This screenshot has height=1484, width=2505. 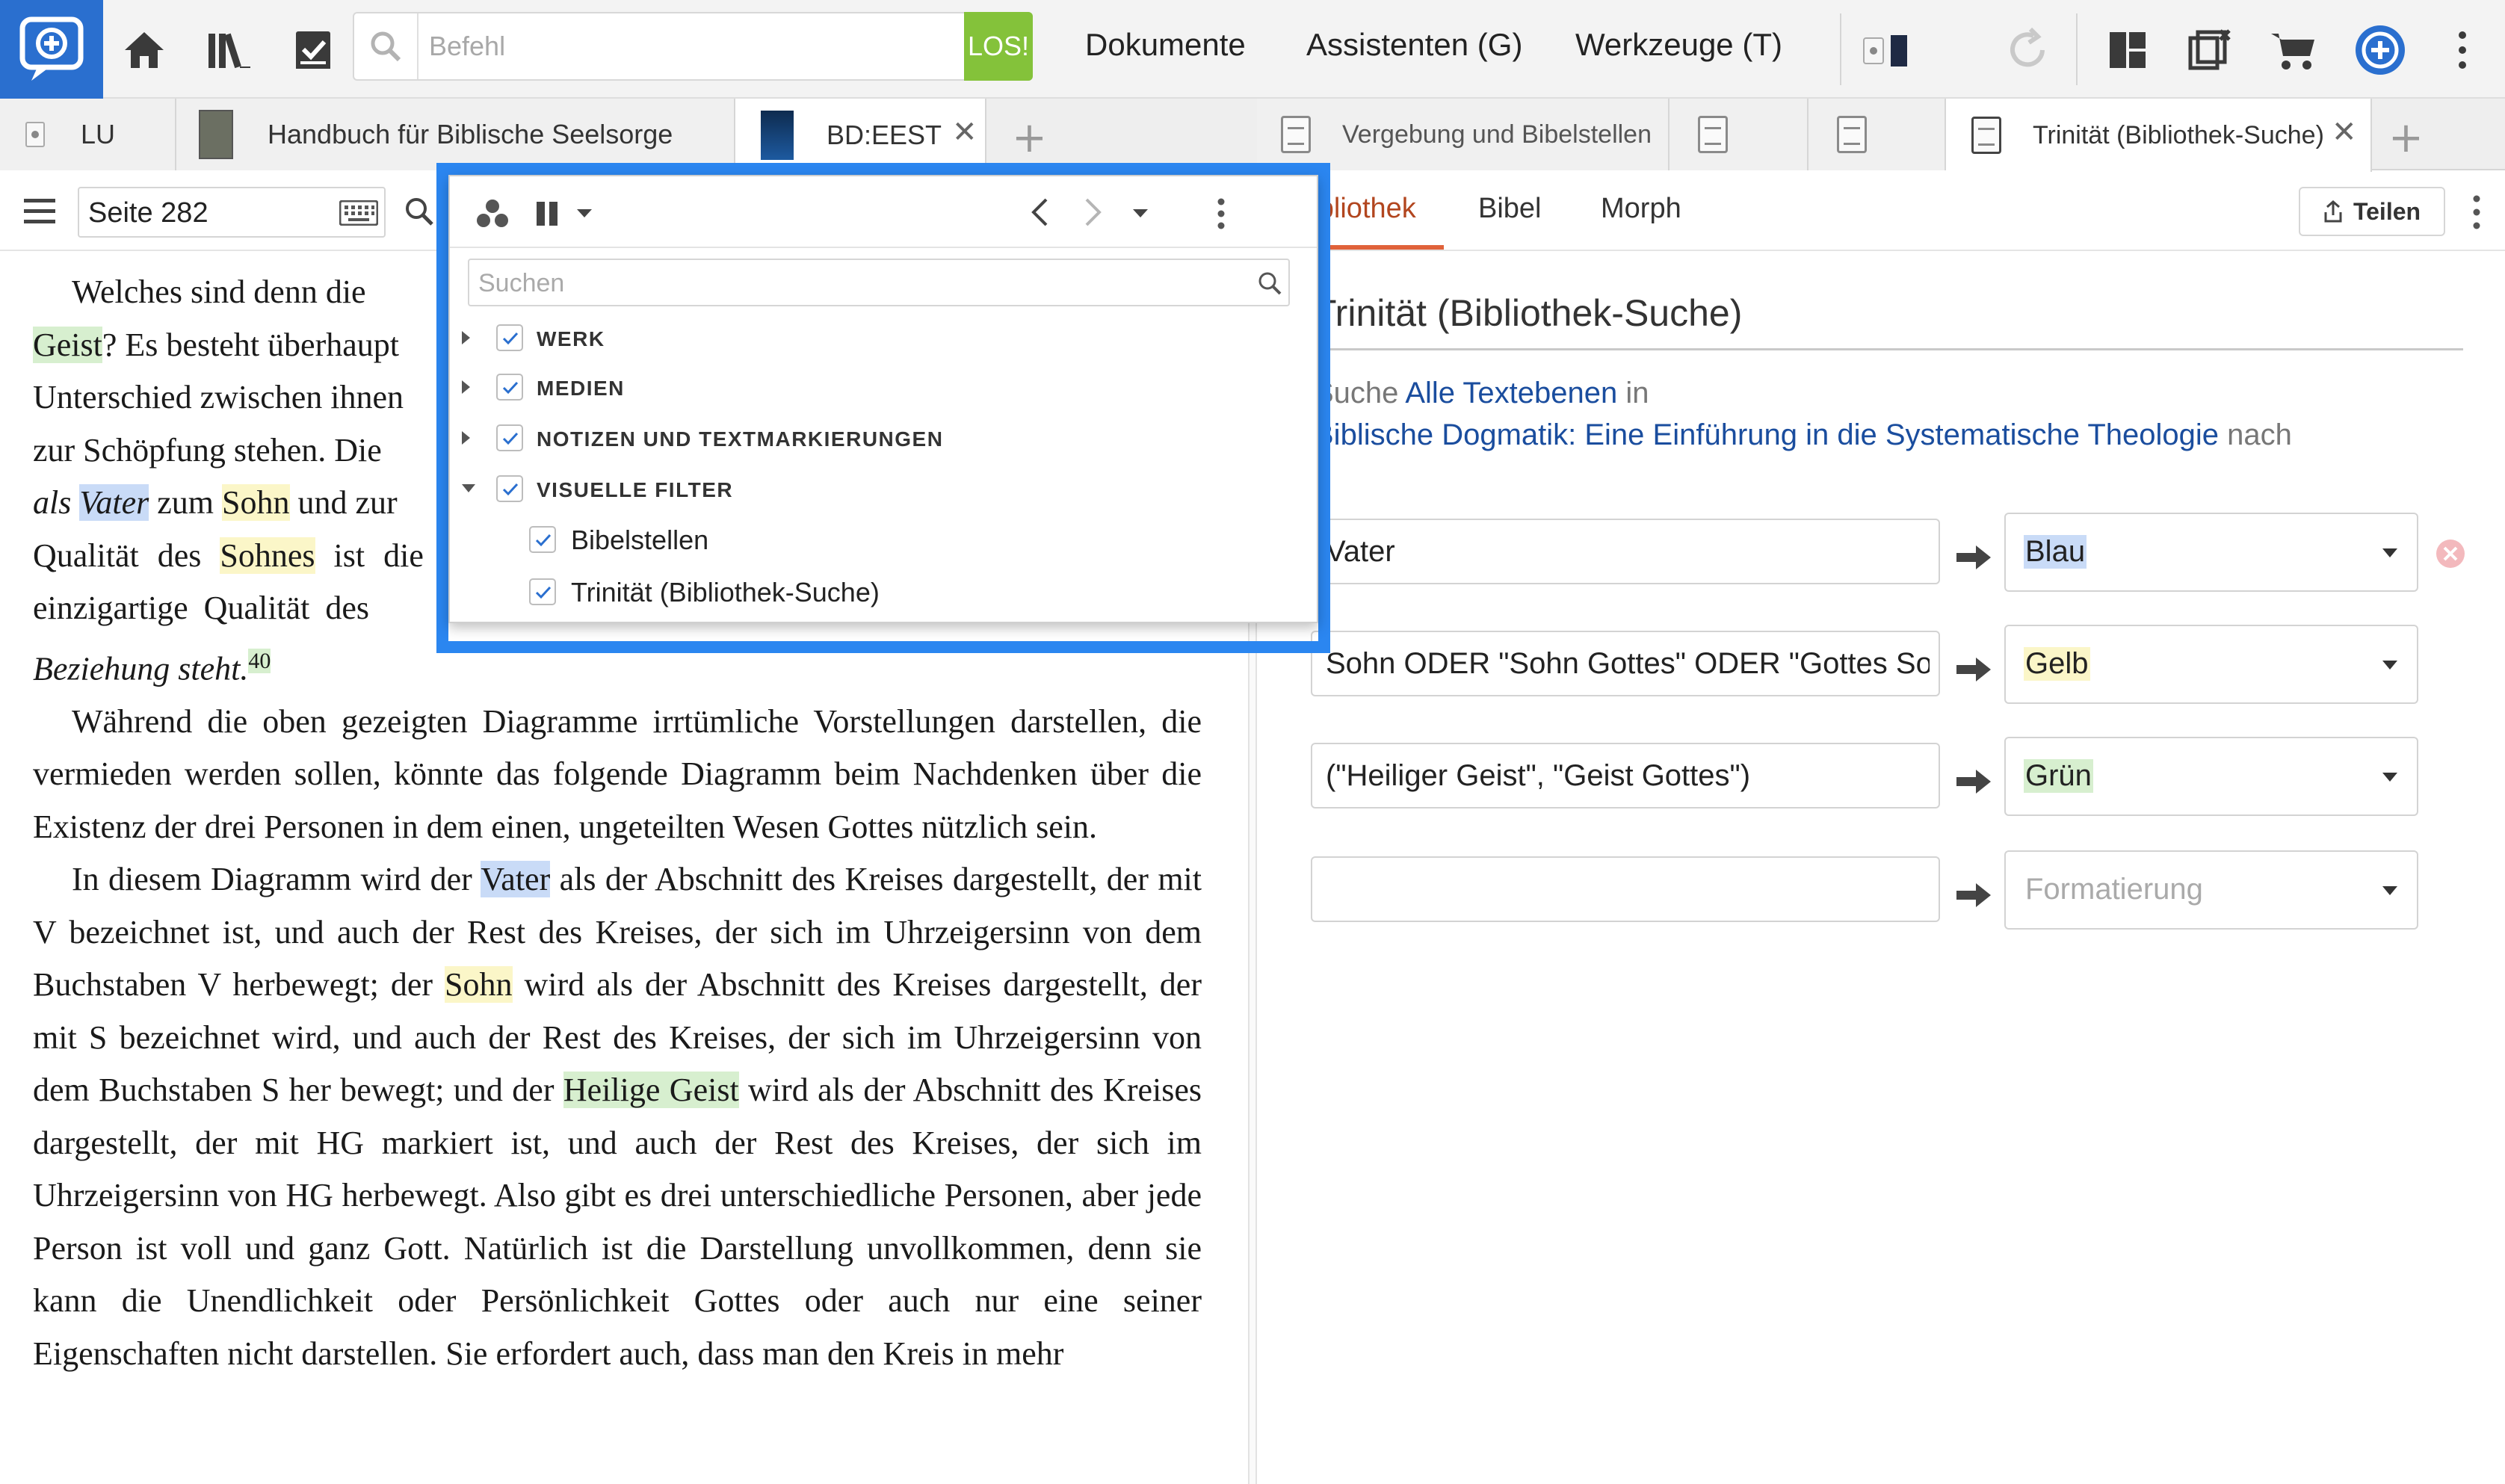 What do you see at coordinates (492, 214) in the screenshot?
I see `visual-filter-icon` at bounding box center [492, 214].